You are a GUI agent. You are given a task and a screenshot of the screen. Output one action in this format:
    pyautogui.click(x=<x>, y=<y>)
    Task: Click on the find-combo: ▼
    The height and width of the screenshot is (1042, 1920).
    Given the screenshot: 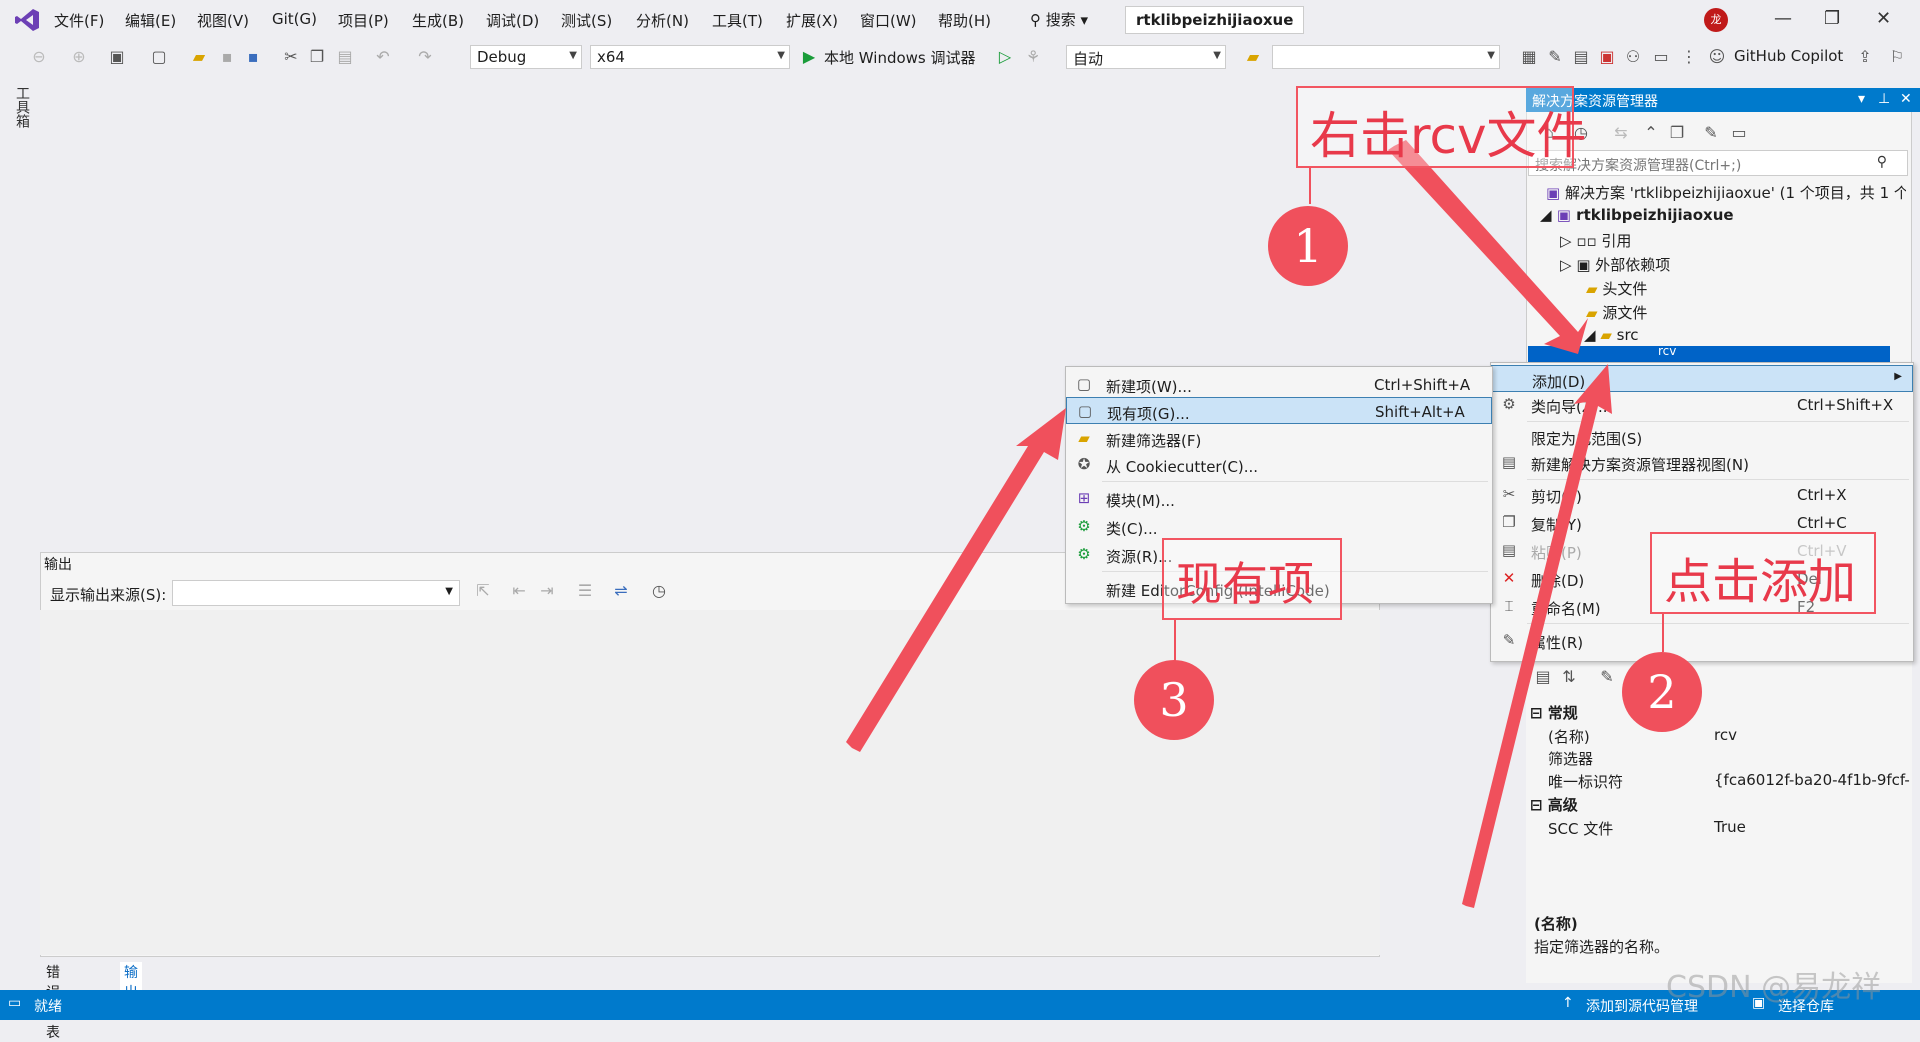 What is the action you would take?
    pyautogui.click(x=1386, y=57)
    